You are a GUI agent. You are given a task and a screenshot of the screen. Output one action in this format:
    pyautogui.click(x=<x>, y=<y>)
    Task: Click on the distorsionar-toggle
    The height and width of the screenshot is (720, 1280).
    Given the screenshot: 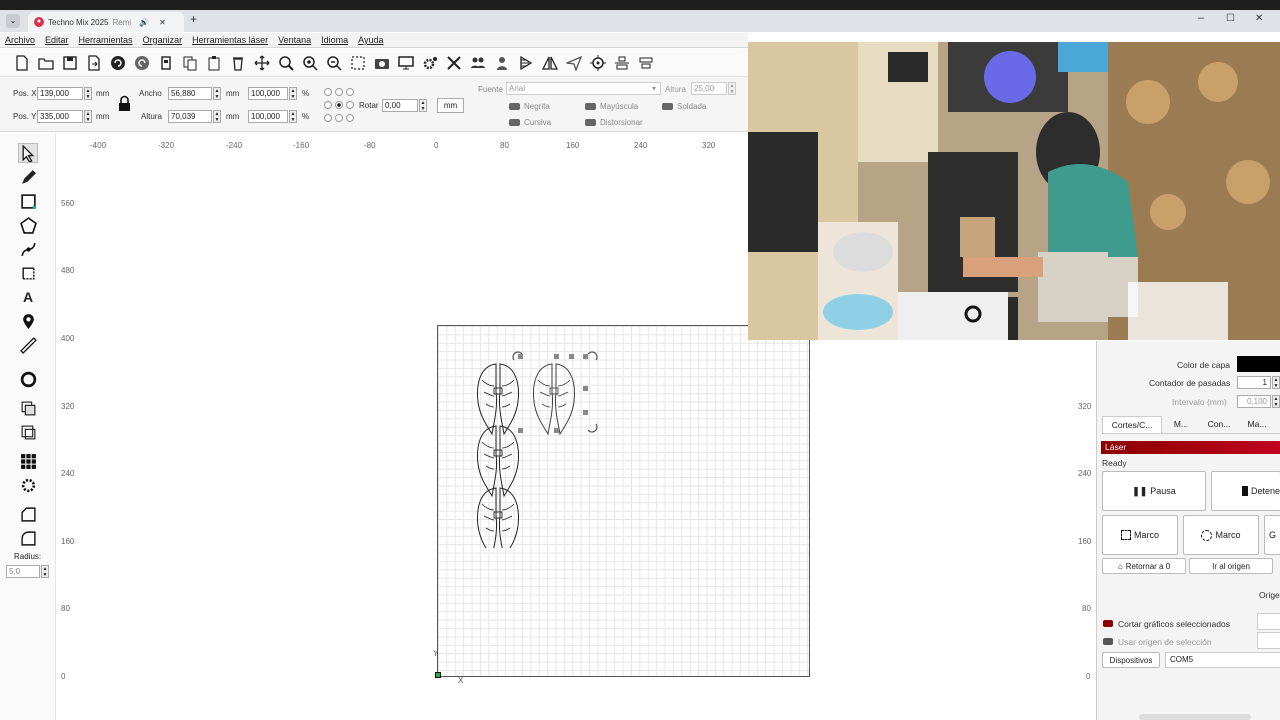 What is the action you would take?
    pyautogui.click(x=590, y=122)
    